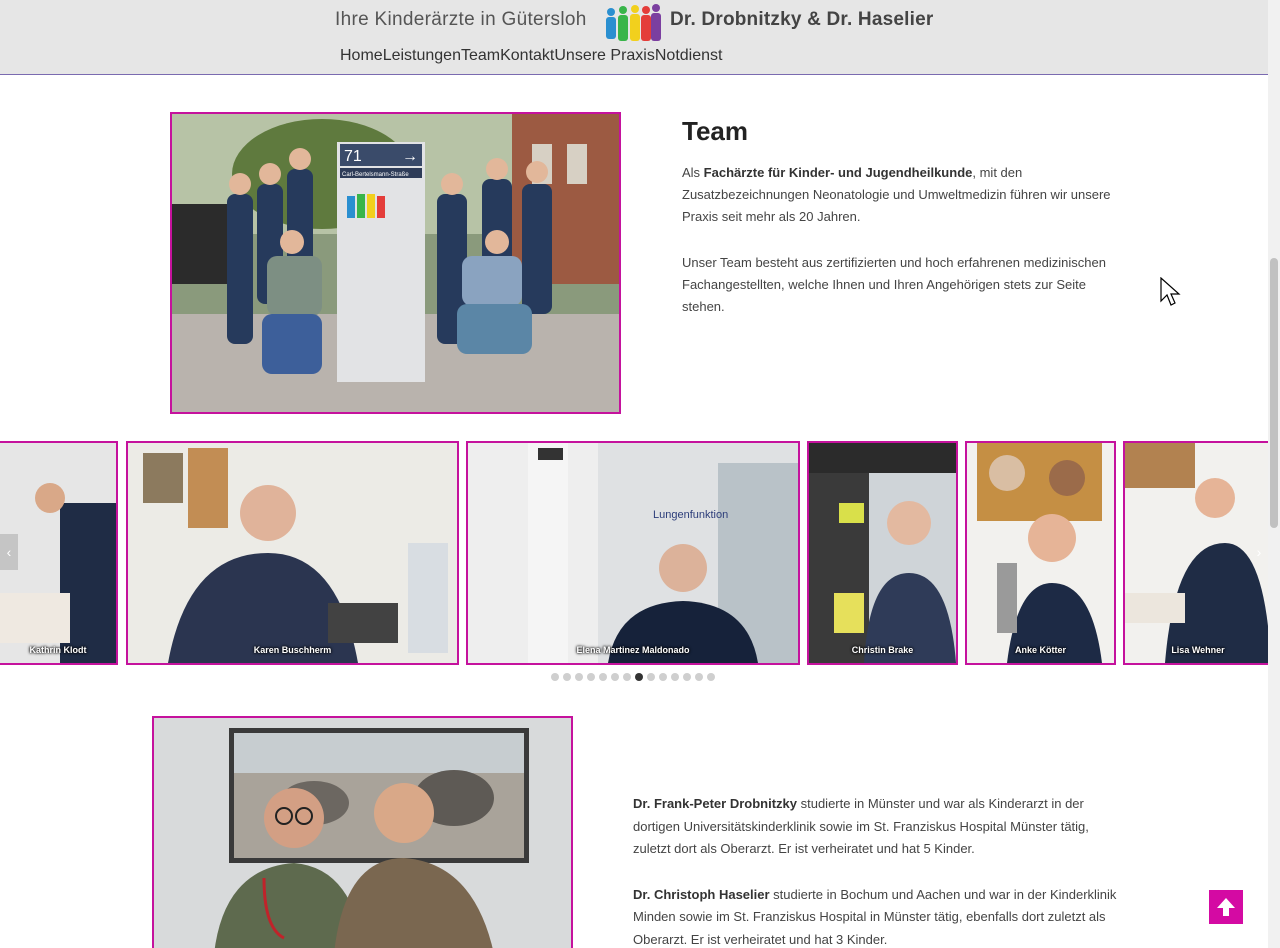 This screenshot has width=1280, height=948. I want to click on doctors-photo, so click(362, 832).